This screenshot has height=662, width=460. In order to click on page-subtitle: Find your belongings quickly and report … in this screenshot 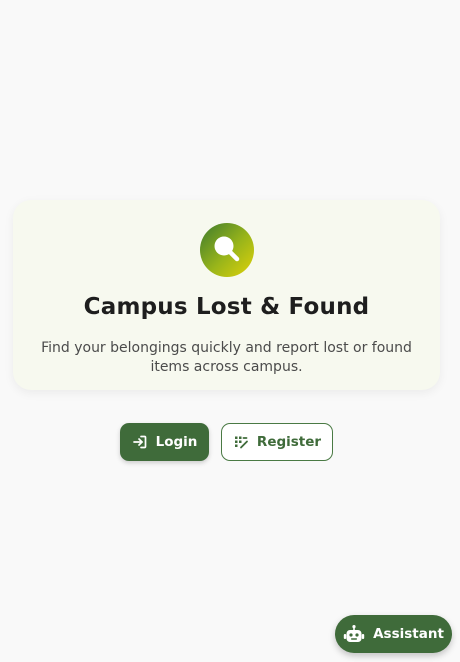, I will do `click(226, 357)`.